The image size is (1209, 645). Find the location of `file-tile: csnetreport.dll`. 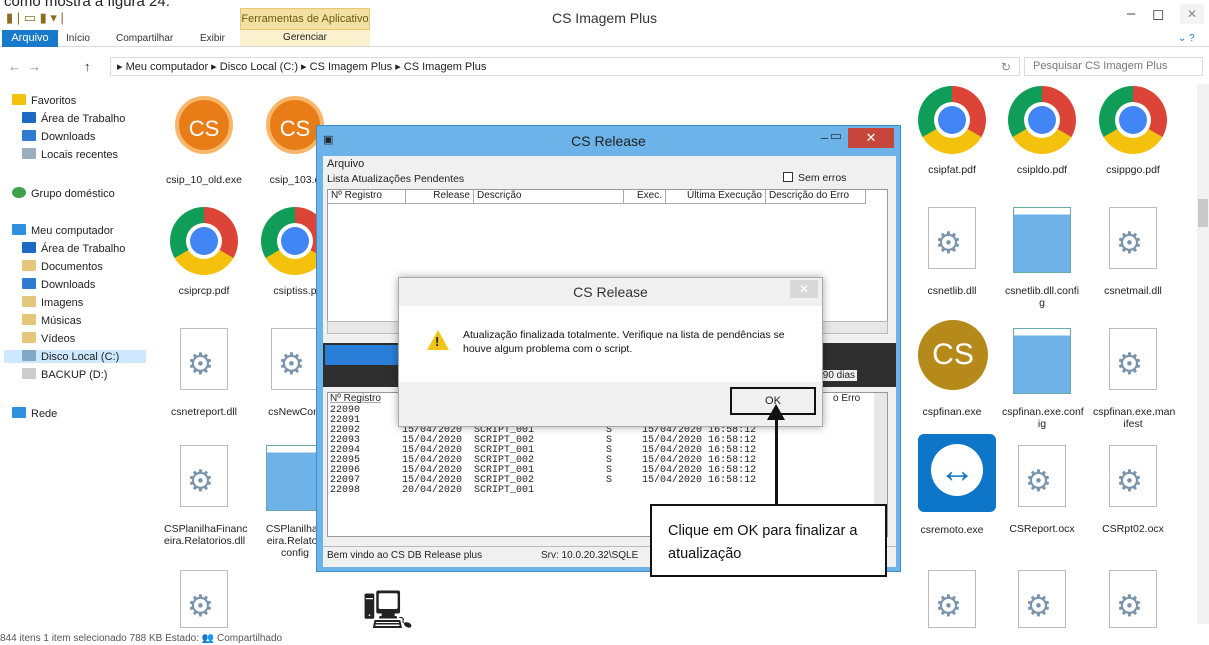

file-tile: csnetreport.dll is located at coordinates (204, 373).